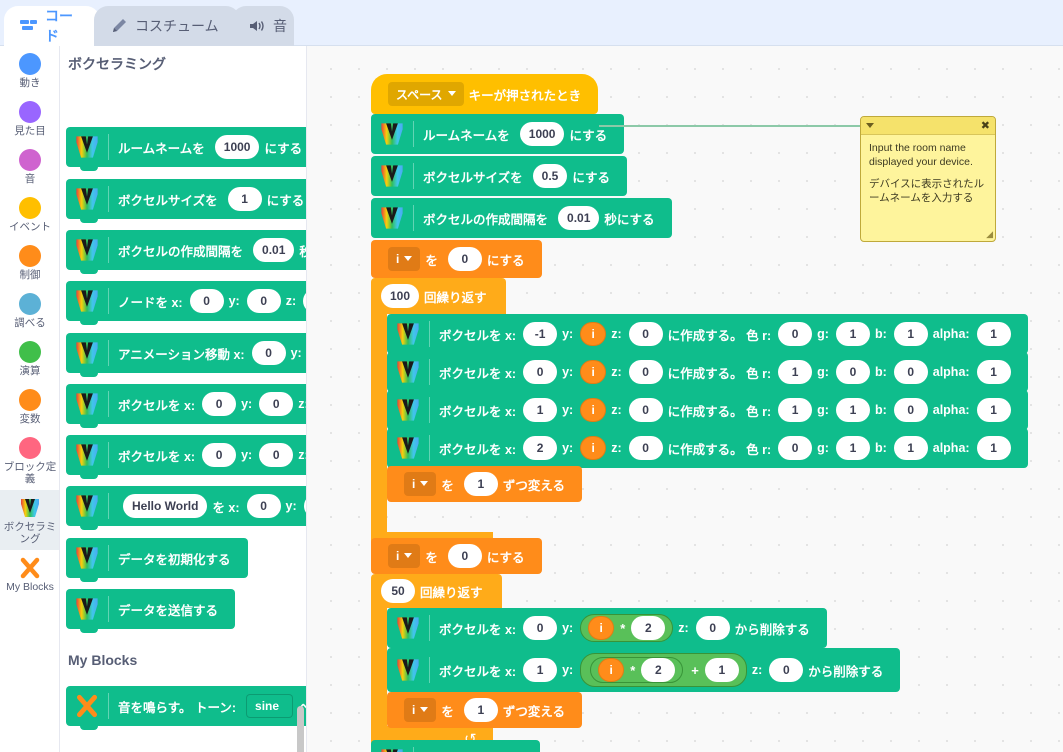 This screenshot has height=752, width=1063. I want to click on close-icon: ✖, so click(985, 125).